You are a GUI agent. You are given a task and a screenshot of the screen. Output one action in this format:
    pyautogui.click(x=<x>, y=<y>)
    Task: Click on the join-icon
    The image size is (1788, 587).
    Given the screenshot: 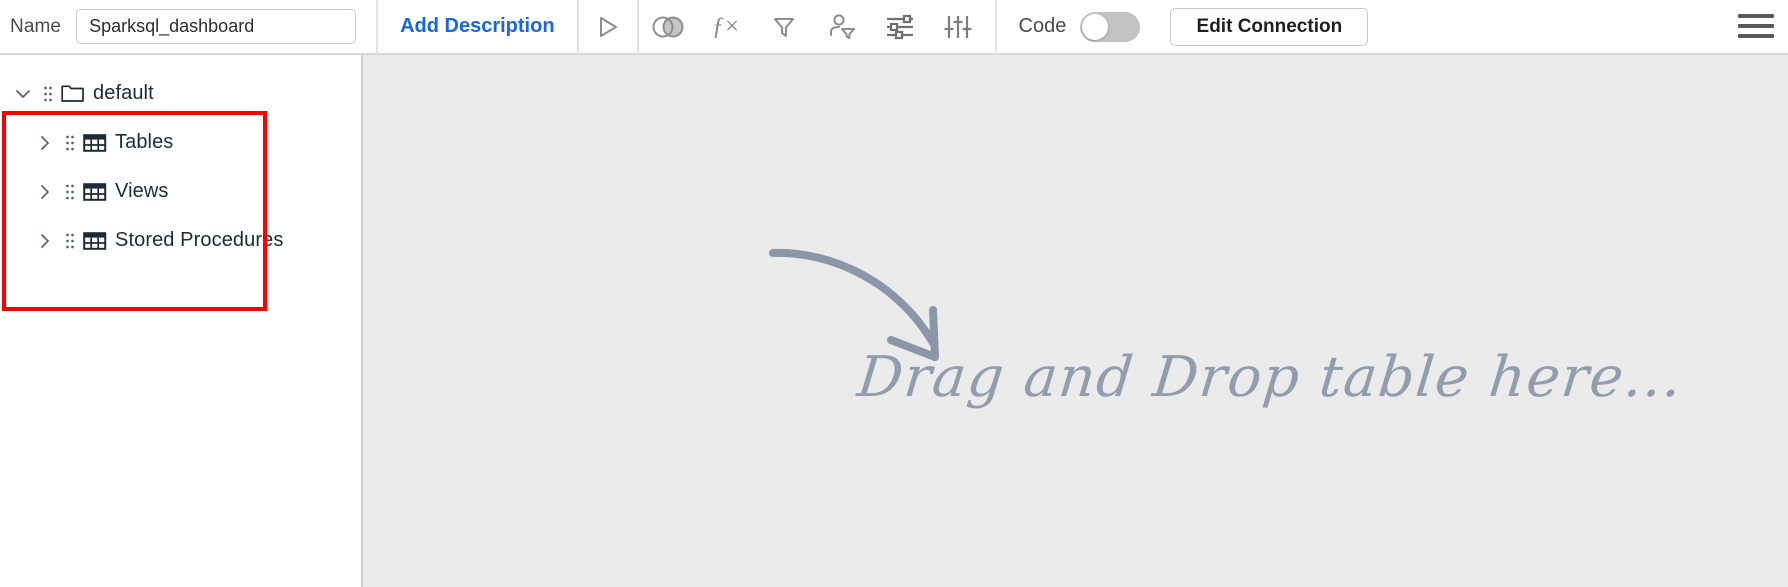 What is the action you would take?
    pyautogui.click(x=668, y=27)
    